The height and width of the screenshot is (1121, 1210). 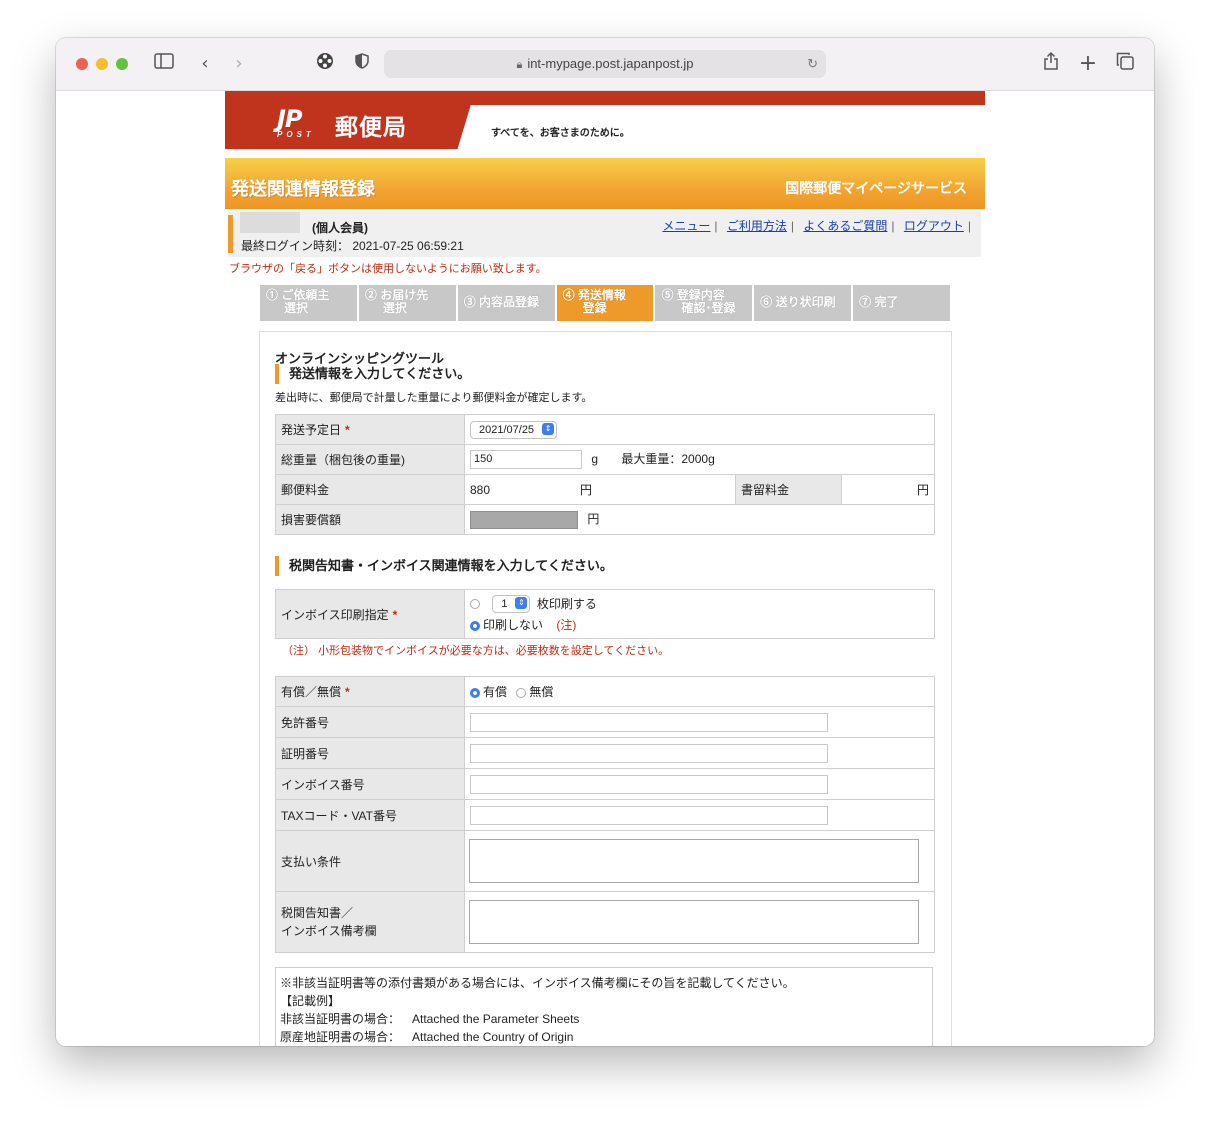 I want to click on sidebar-icon, so click(x=164, y=64).